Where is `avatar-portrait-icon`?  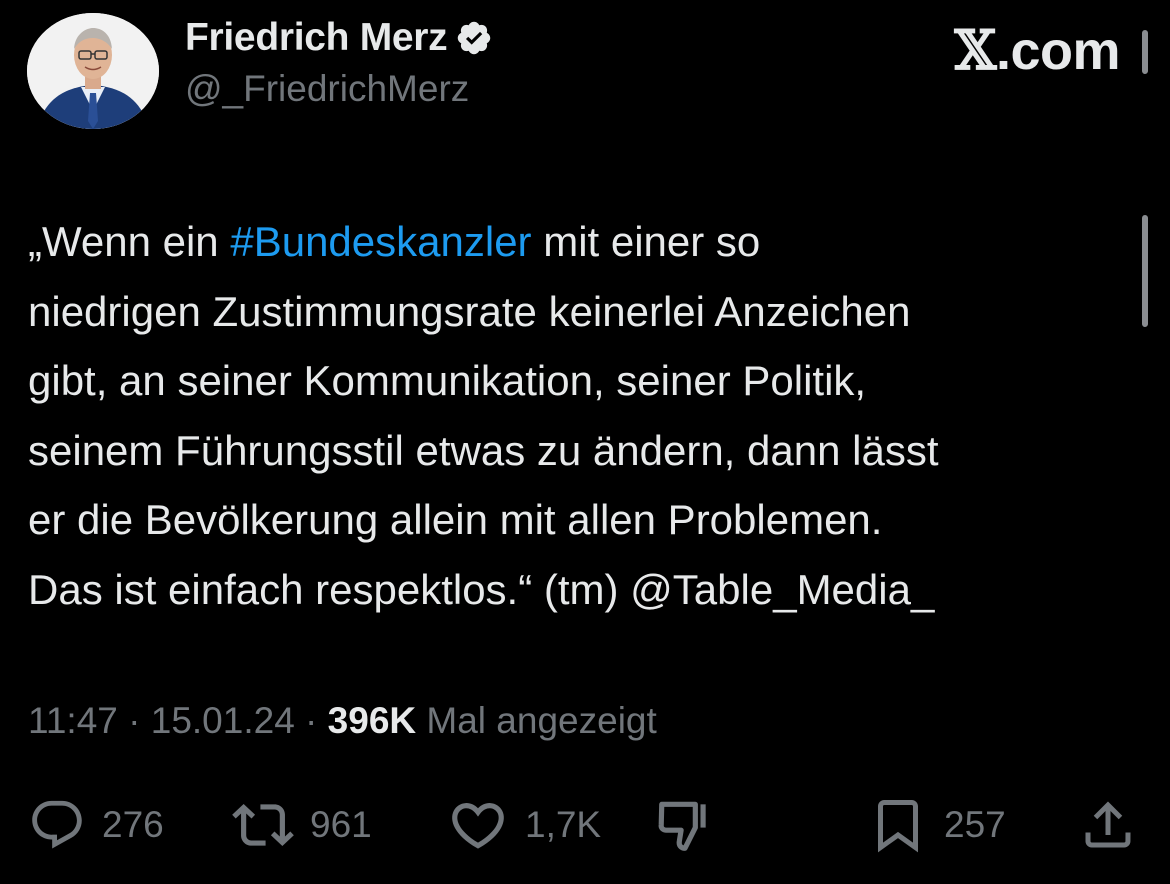
avatar-portrait-icon is located at coordinates (93, 71).